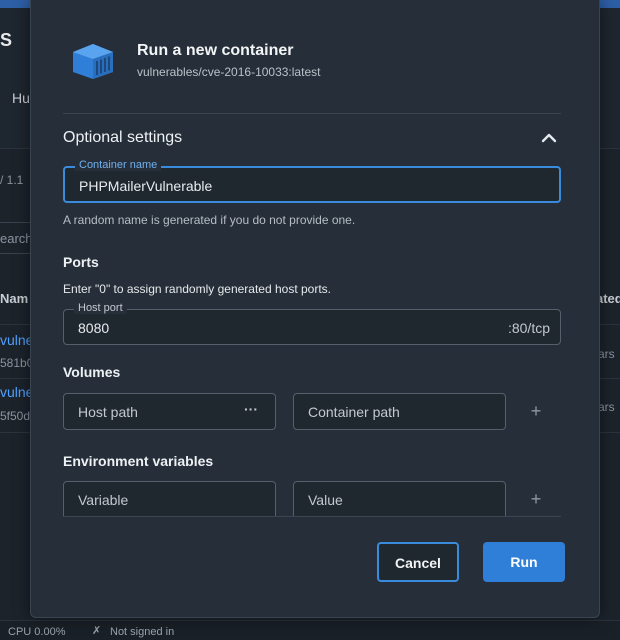  What do you see at coordinates (536, 499) in the screenshot?
I see `add-env-var-button: +` at bounding box center [536, 499].